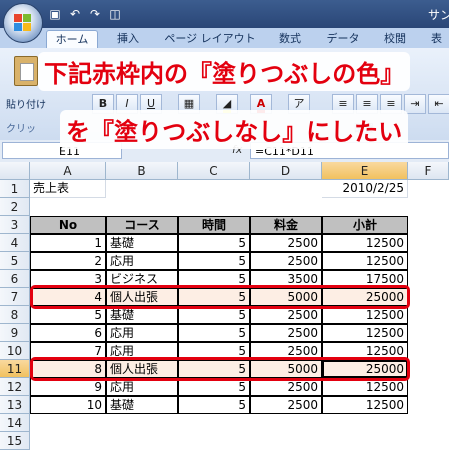 This screenshot has height=452, width=449. What do you see at coordinates (436, 39) in the screenshot?
I see `tab-view: 表` at bounding box center [436, 39].